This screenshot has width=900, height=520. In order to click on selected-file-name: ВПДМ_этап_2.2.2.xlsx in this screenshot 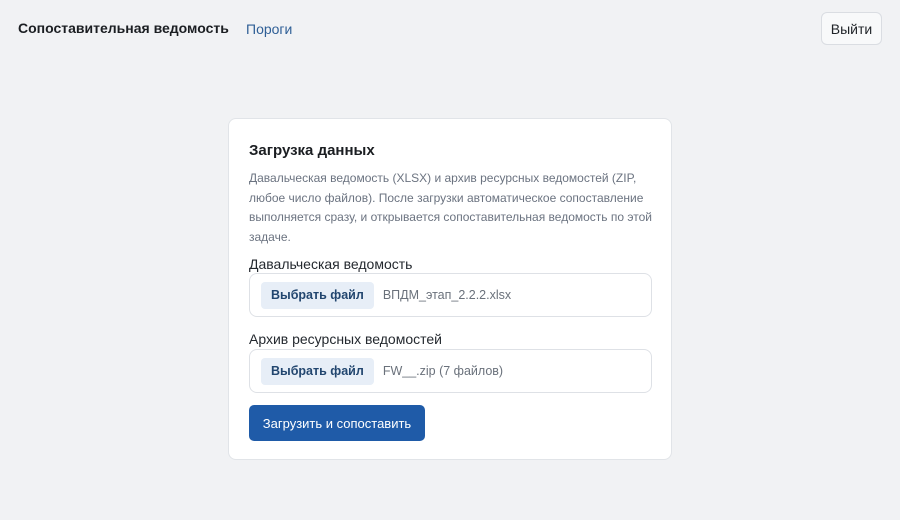, I will do `click(447, 295)`.